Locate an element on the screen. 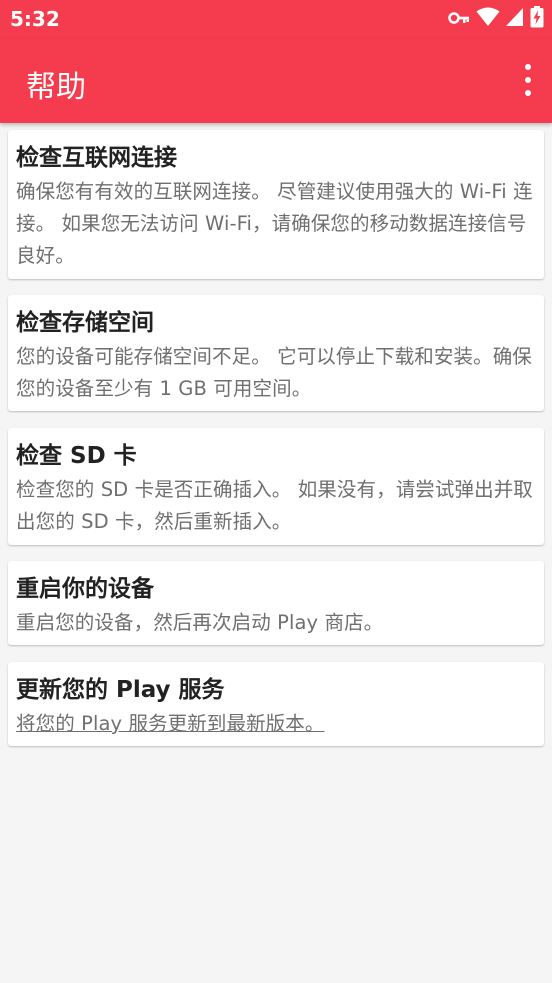 This screenshot has width=552, height=983. card-body: 重启您的设备，然后再次启动 Play 商店。 is located at coordinates (200, 622).